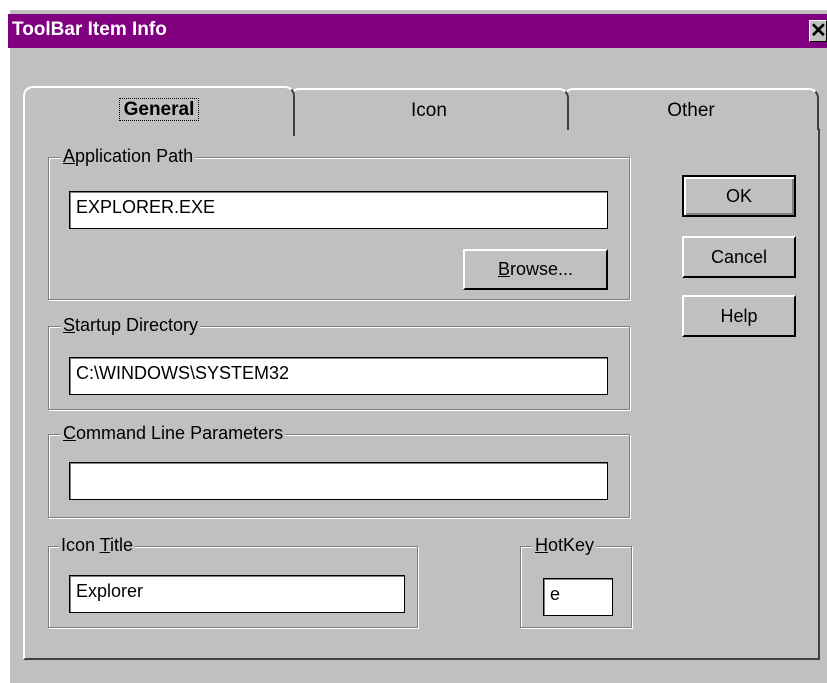  I want to click on application-path-label: Application Path, so click(128, 156).